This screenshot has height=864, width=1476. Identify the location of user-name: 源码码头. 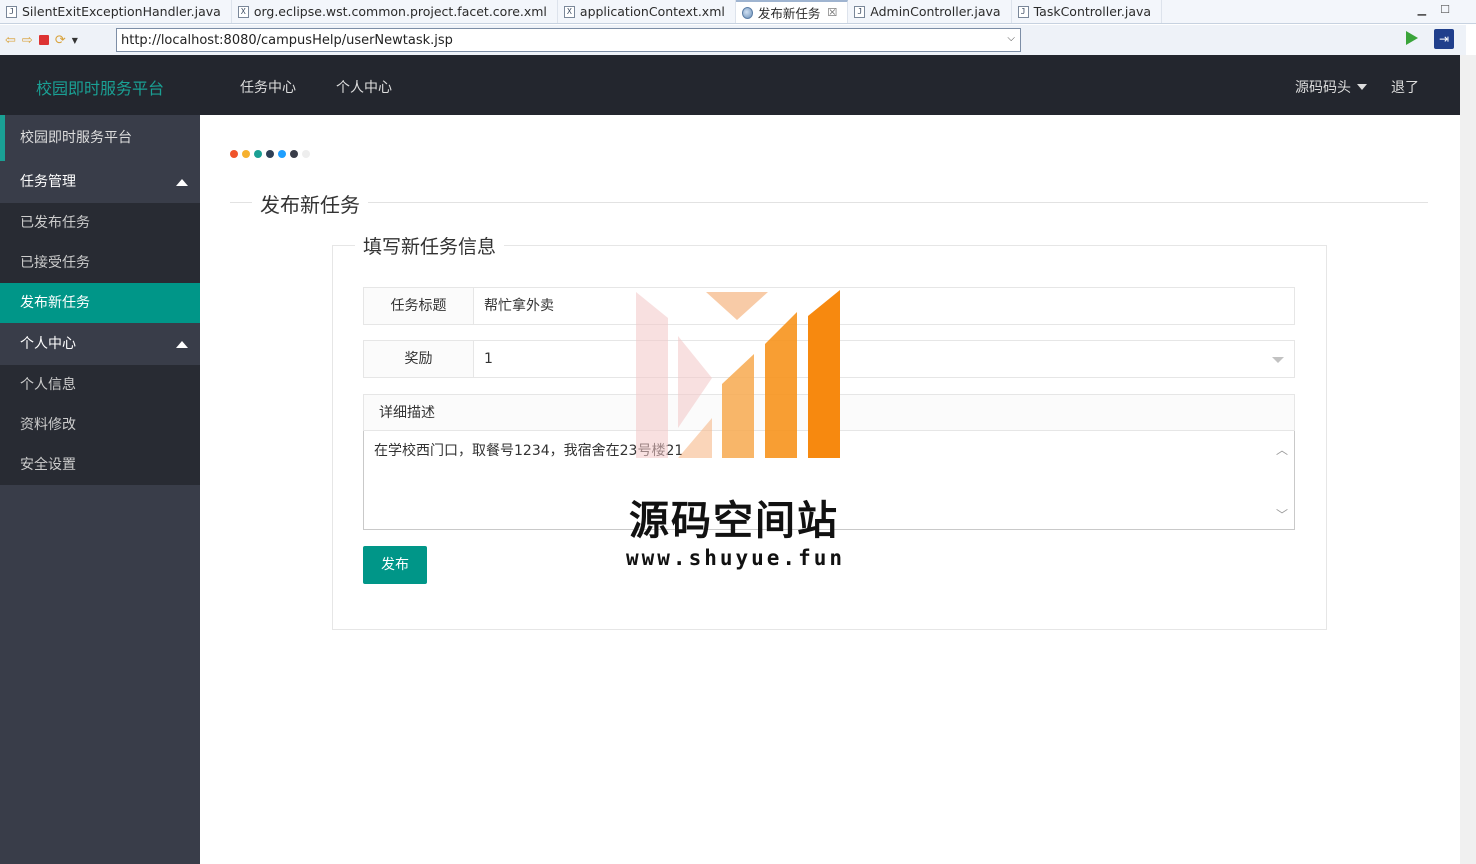
(1323, 88).